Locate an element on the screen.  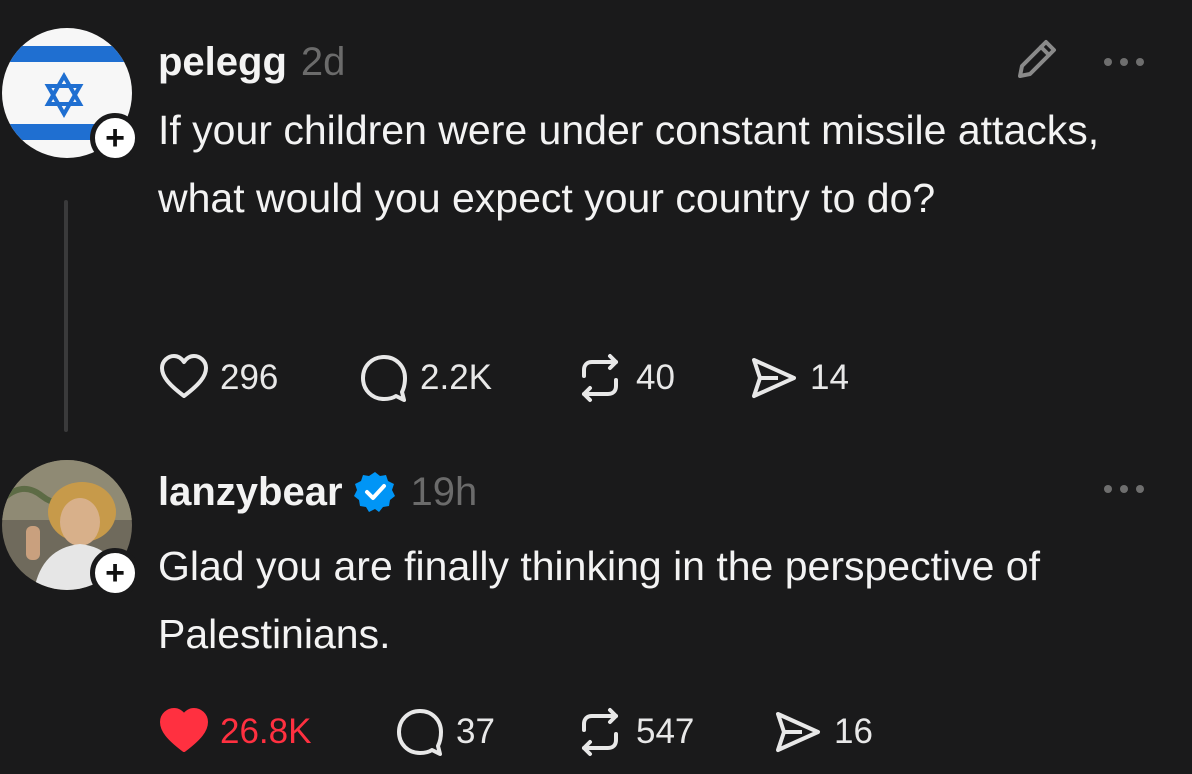
like-button: 296 is located at coordinates (258, 378).